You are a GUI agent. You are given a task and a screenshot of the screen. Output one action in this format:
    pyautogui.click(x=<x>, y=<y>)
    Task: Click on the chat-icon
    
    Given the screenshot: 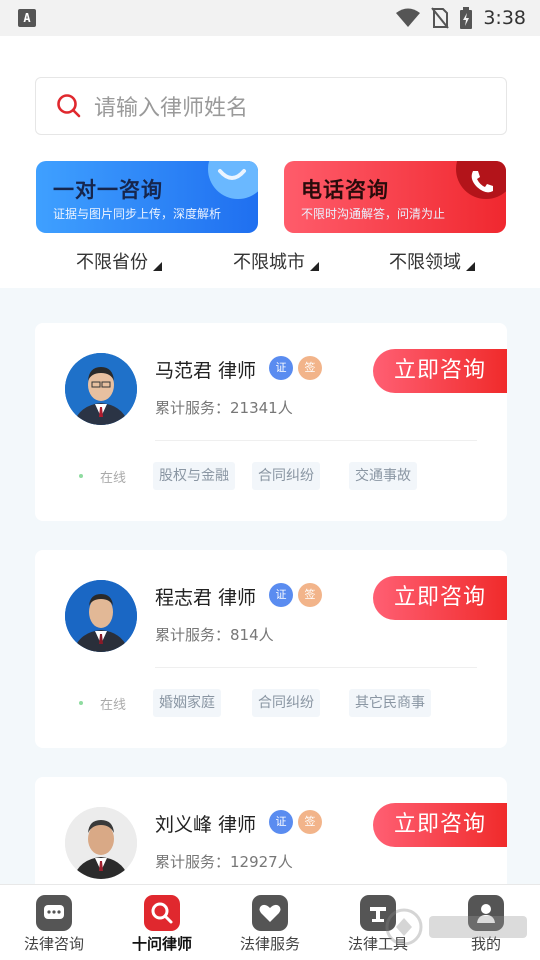 What is the action you would take?
    pyautogui.click(x=54, y=913)
    